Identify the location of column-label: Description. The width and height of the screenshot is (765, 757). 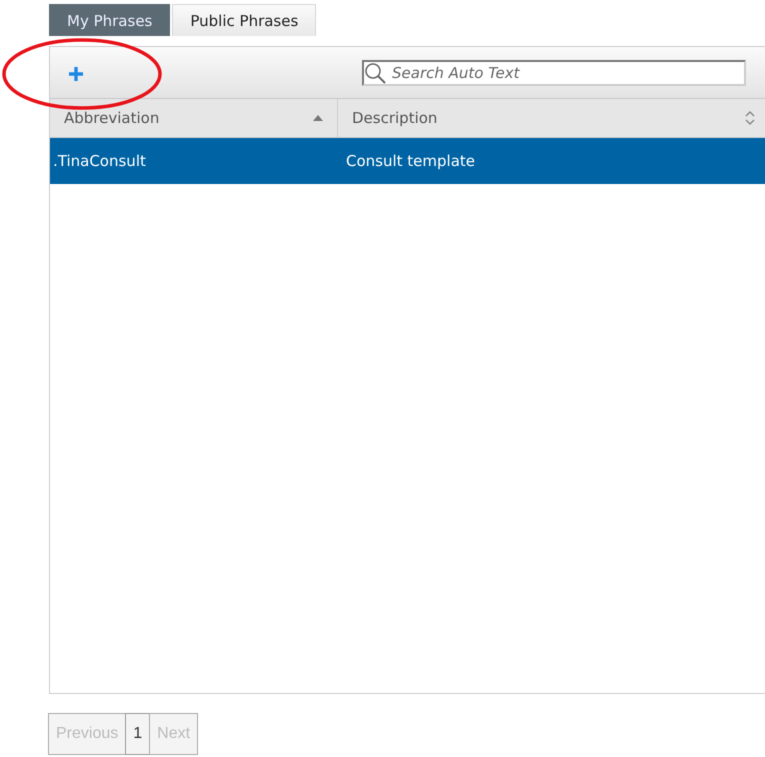
(395, 118).